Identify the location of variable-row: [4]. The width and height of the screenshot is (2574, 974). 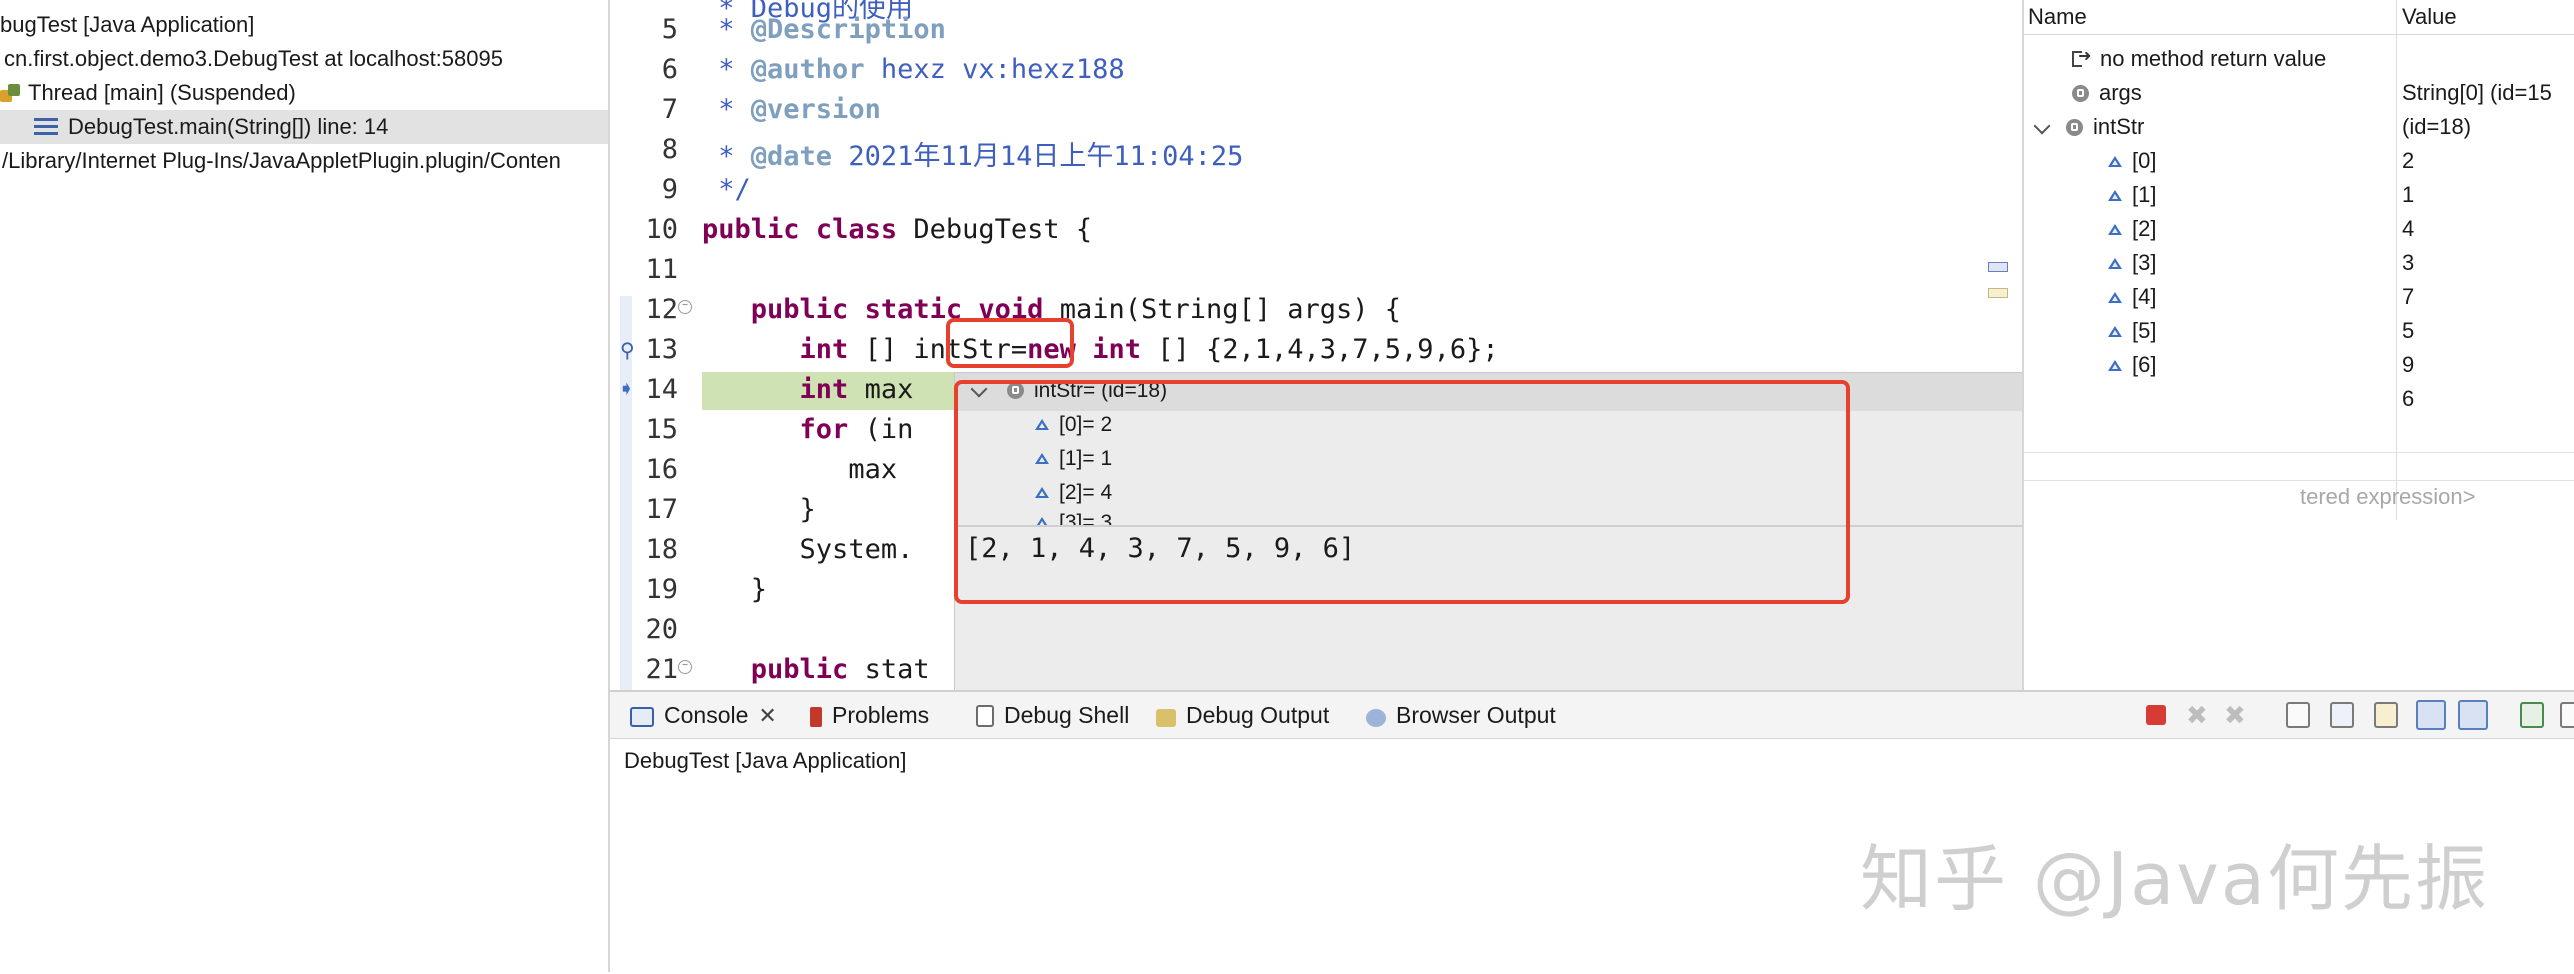
(2132, 297).